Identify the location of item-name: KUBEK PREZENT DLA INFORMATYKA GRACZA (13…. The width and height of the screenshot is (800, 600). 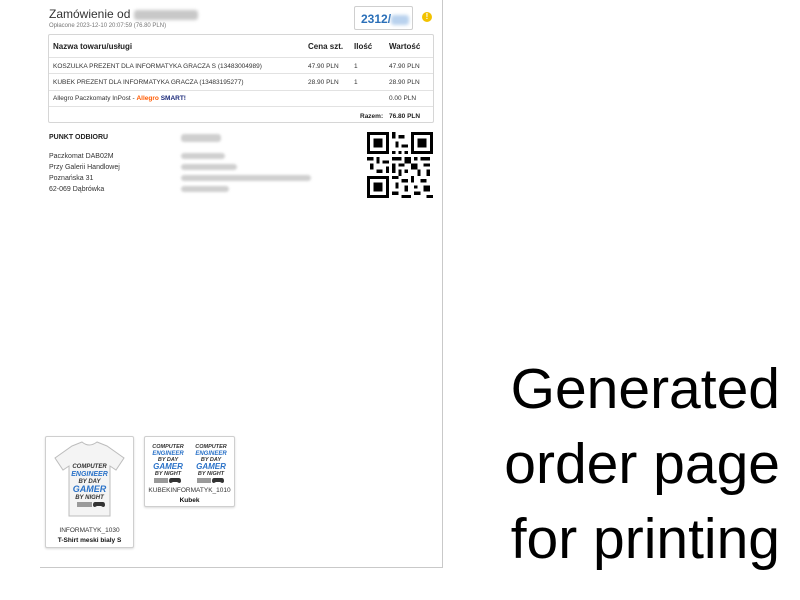
(148, 82).